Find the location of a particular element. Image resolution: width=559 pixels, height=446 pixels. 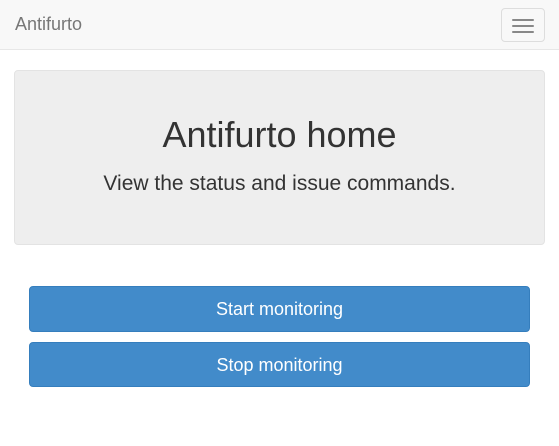

navbar-toggle-button is located at coordinates (523, 25).